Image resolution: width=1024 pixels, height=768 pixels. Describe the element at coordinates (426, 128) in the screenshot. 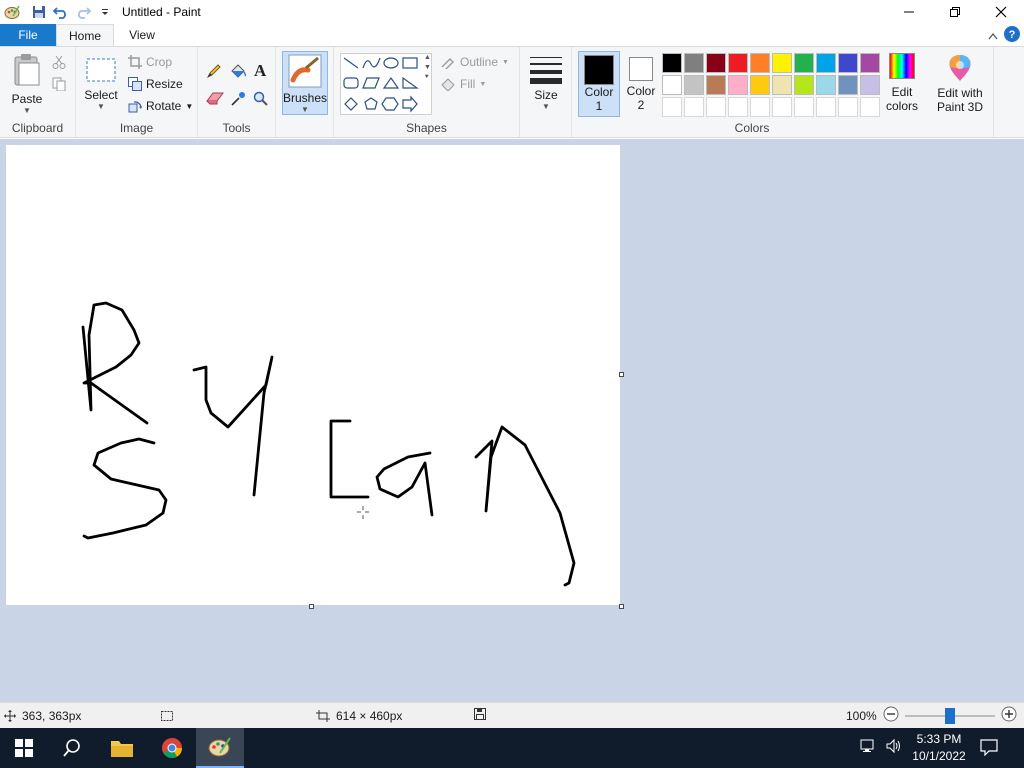

I see `shapes-label: Shapes` at that location.